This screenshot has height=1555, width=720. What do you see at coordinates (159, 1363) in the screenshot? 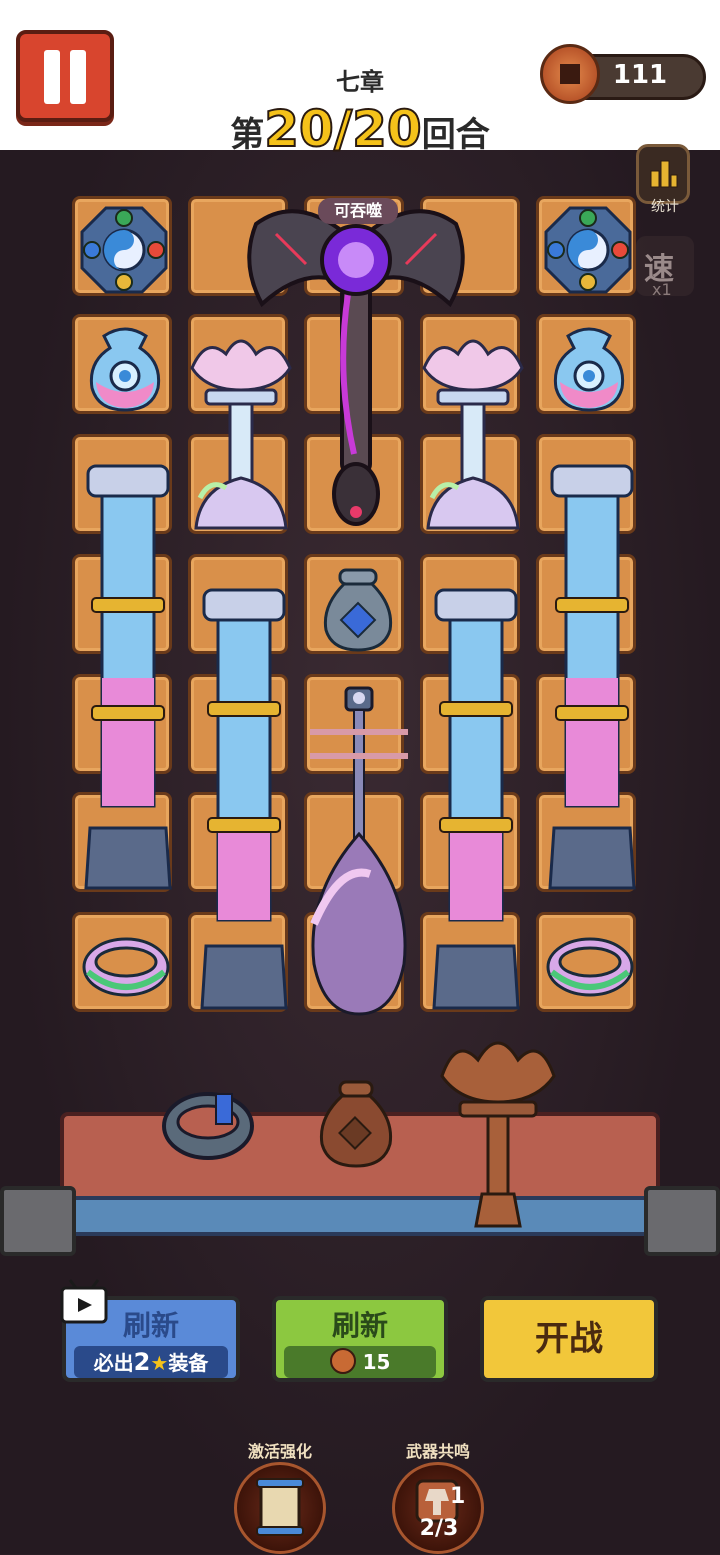
I see `star-icon: ★` at bounding box center [159, 1363].